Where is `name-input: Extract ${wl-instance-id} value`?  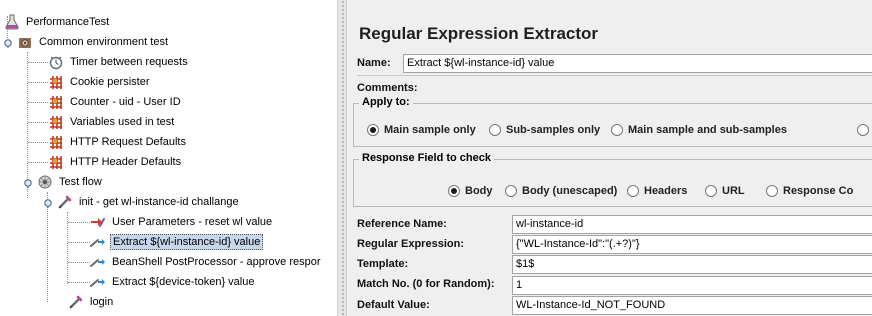
name-input: Extract ${wl-instance-id} value is located at coordinates (637, 63).